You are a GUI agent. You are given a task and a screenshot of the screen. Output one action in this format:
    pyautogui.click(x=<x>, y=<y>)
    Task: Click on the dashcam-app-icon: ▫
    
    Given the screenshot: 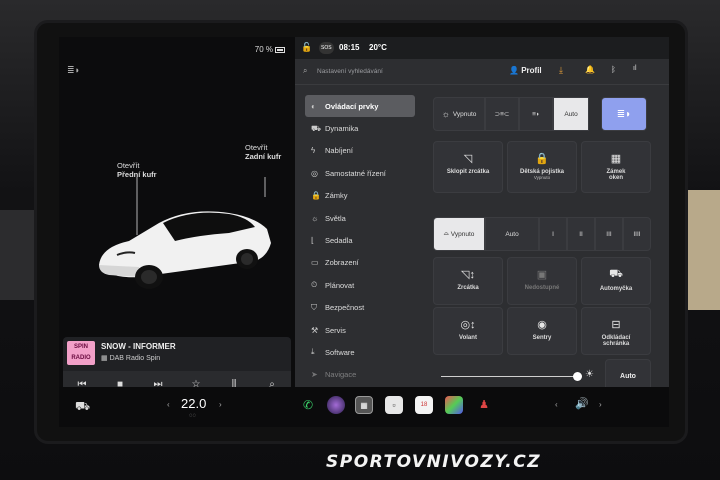 What is the action you would take?
    pyautogui.click(x=394, y=405)
    